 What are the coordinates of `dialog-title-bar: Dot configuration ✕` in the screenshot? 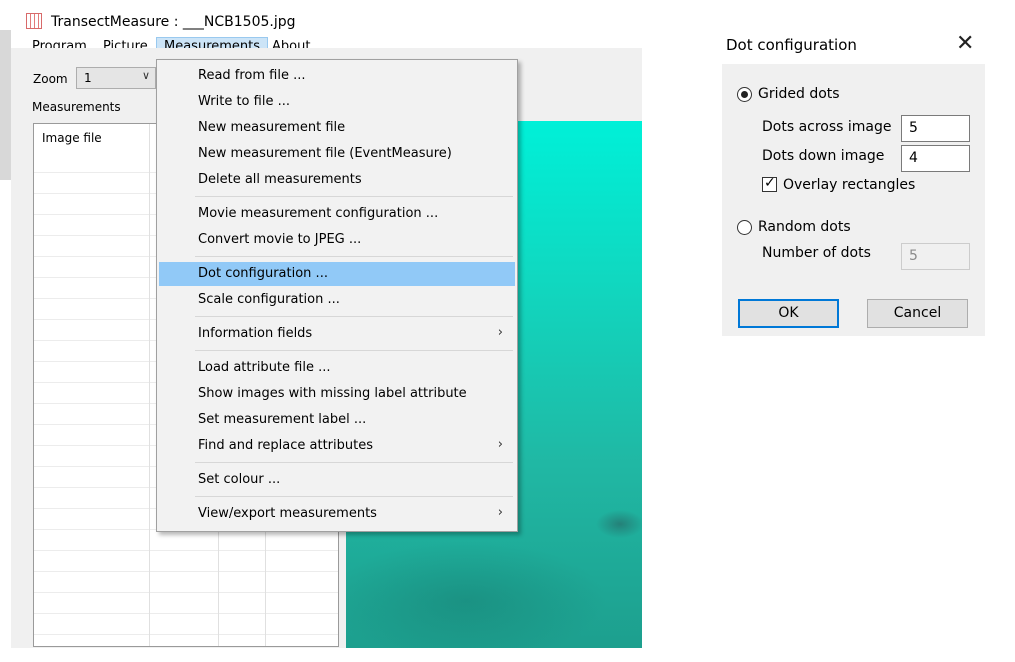 It's located at (853, 47).